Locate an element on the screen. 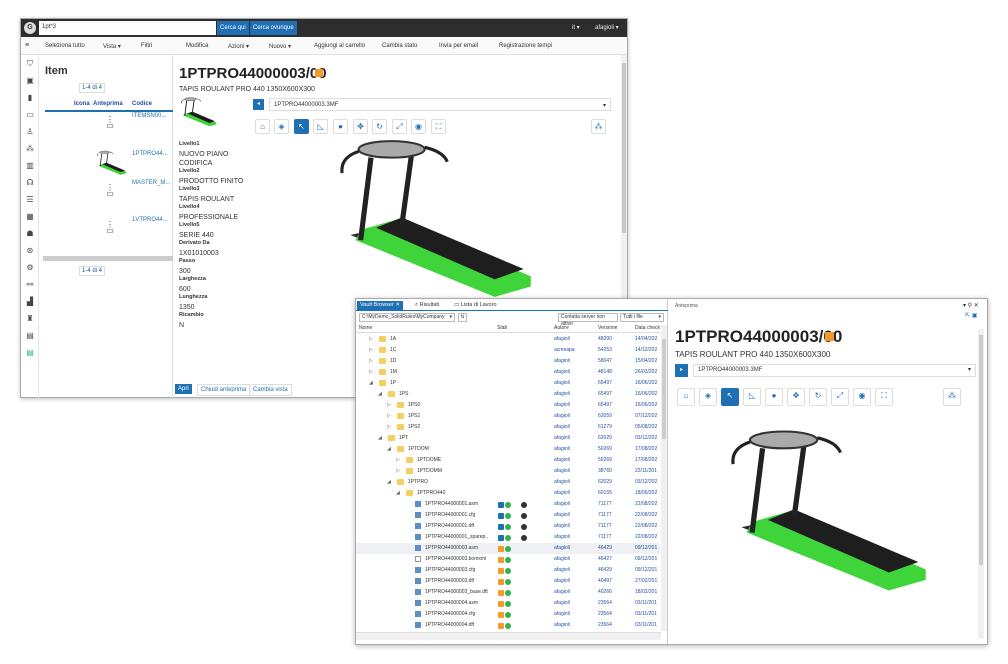 This screenshot has height=664, width=1008. file-filter-select: Tutti i file ▾ is located at coordinates (642, 317).